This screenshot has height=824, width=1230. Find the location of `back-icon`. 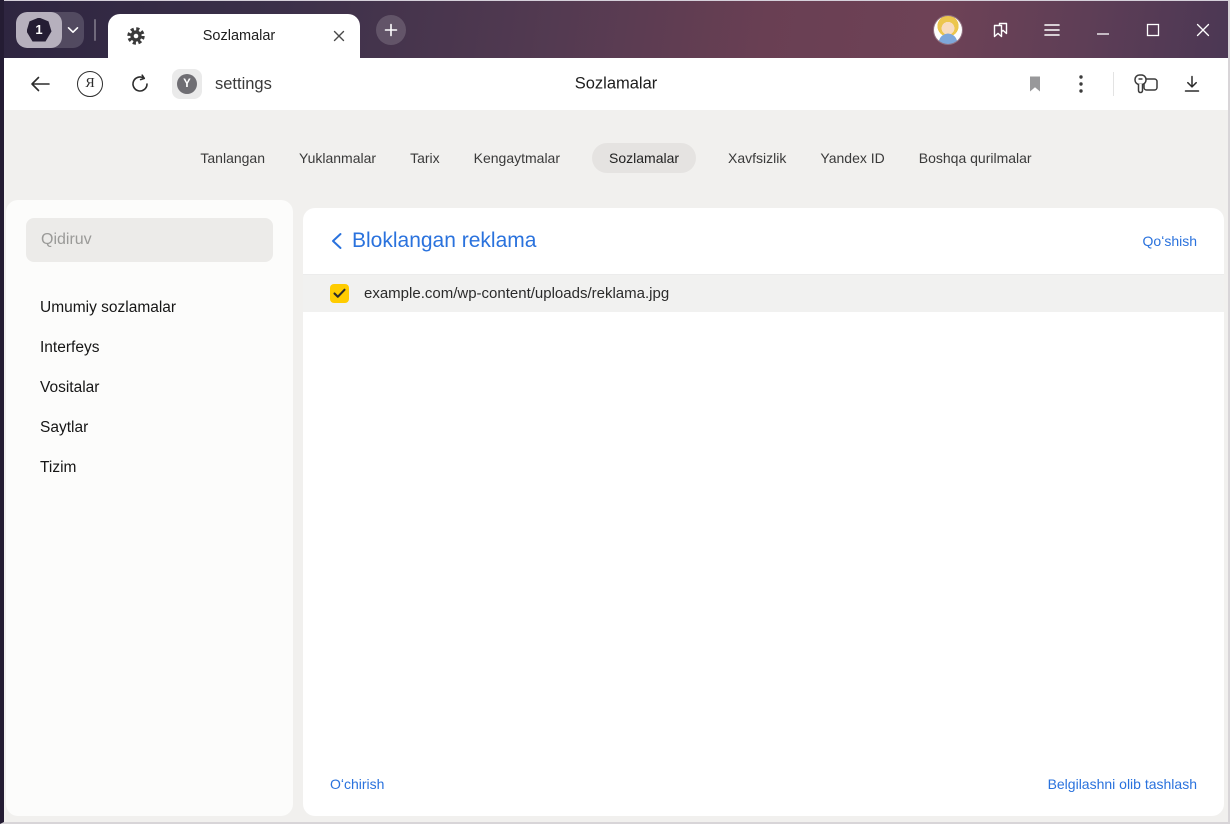

back-icon is located at coordinates (40, 84).